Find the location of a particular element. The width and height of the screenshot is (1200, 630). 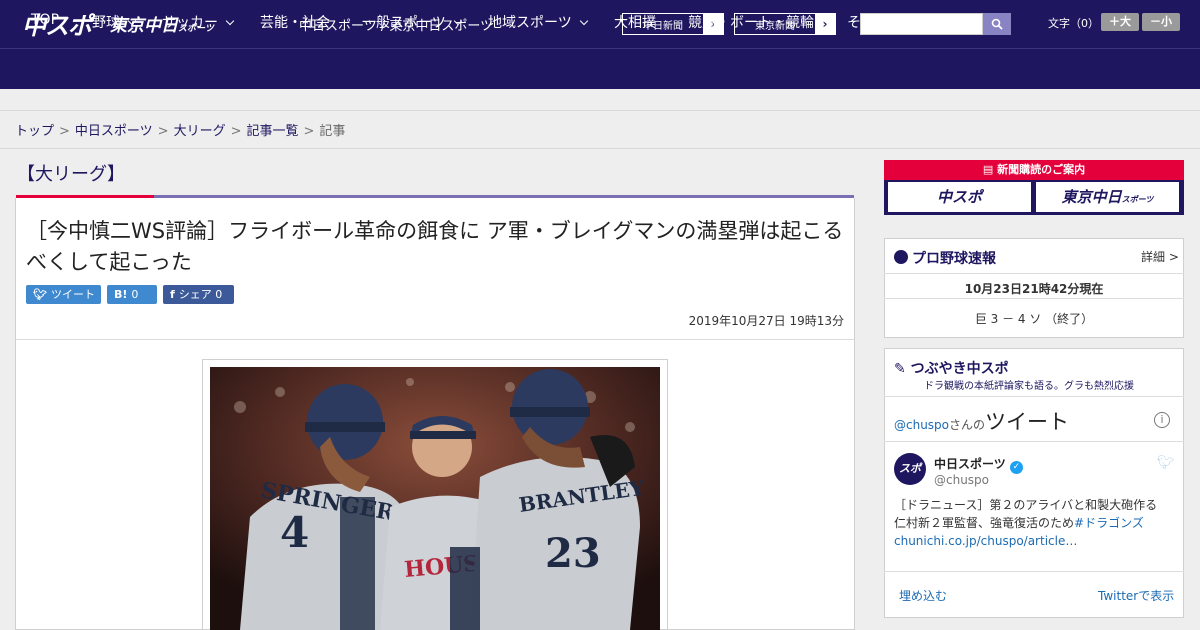

sub-logo2-text: 東京中日 is located at coordinates (1091, 197).